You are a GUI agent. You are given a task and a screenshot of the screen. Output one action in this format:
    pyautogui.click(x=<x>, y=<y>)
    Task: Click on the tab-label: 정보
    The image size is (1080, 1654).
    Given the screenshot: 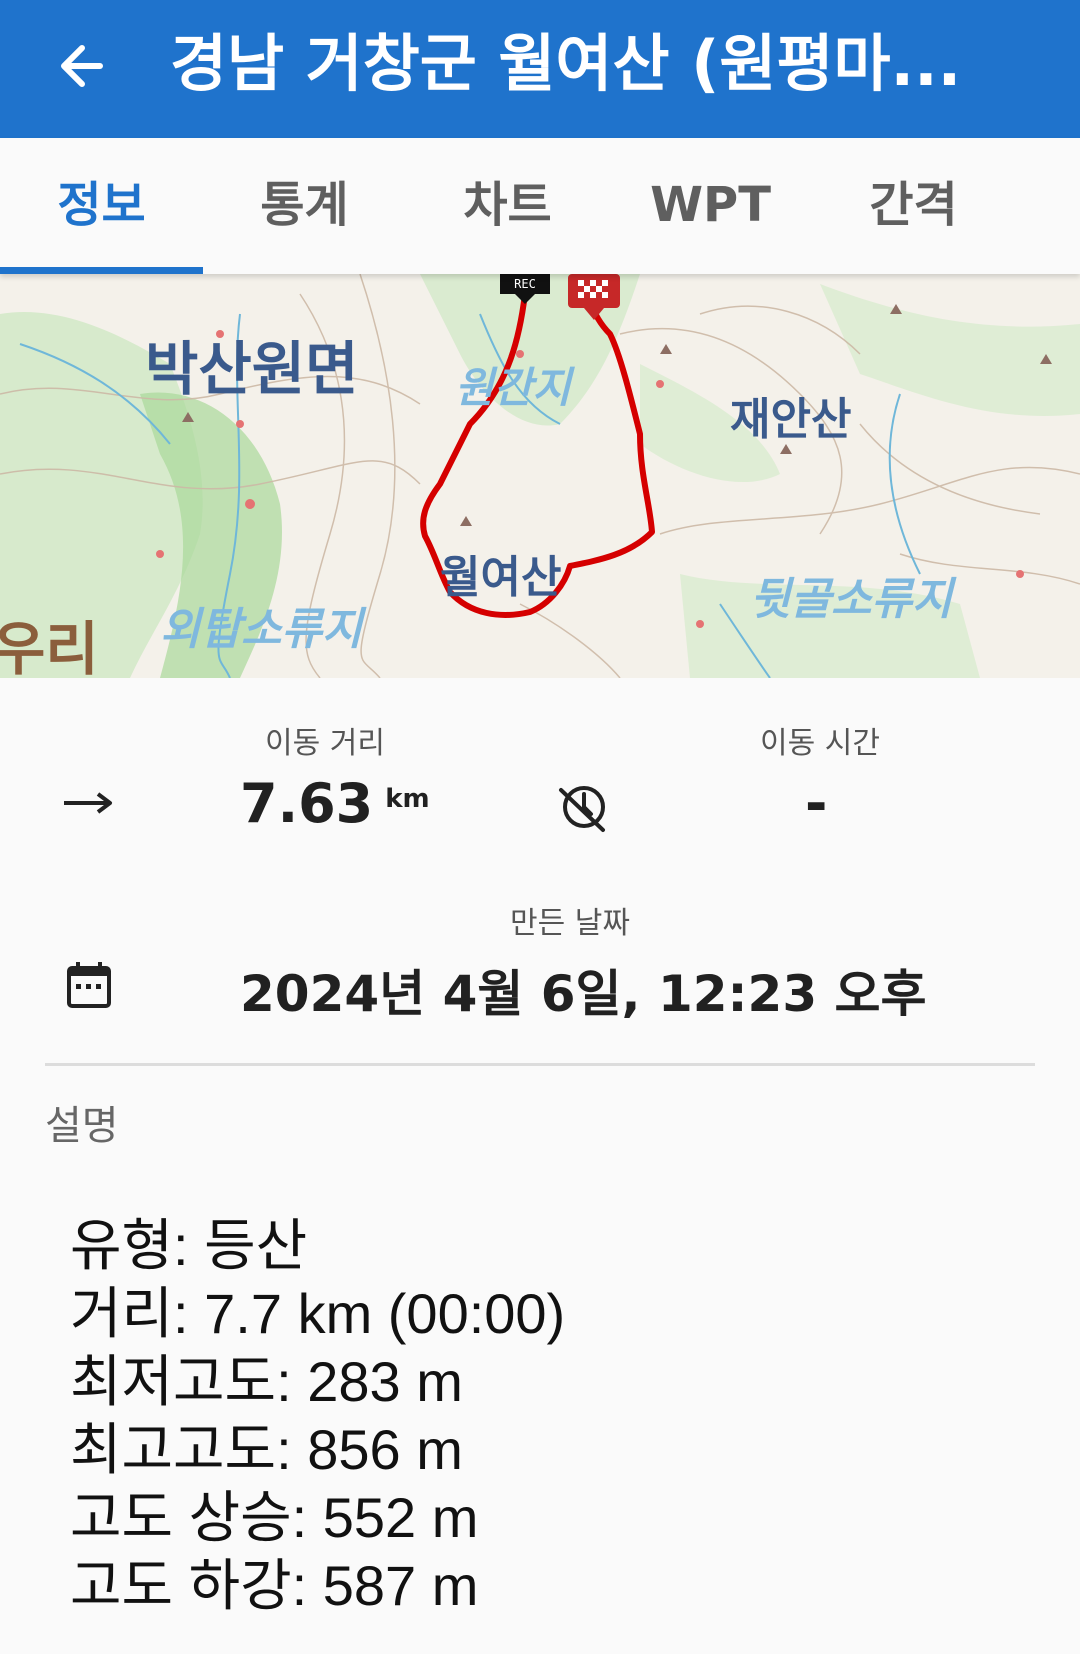 What is the action you would take?
    pyautogui.click(x=101, y=205)
    